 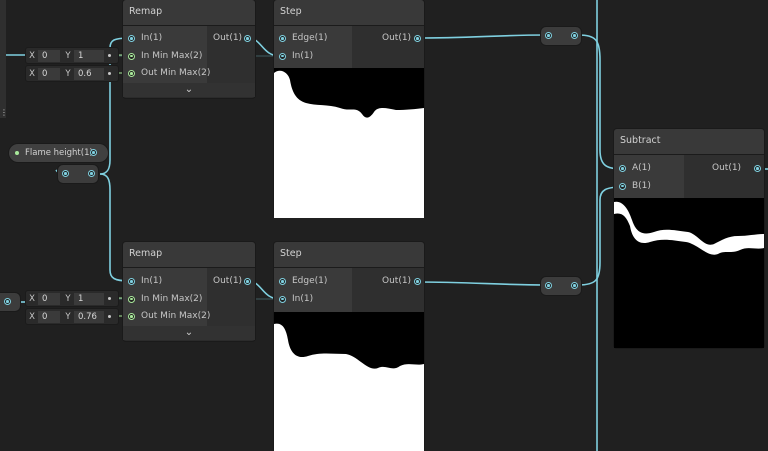 I want to click on port-a-icon, so click(x=622, y=168).